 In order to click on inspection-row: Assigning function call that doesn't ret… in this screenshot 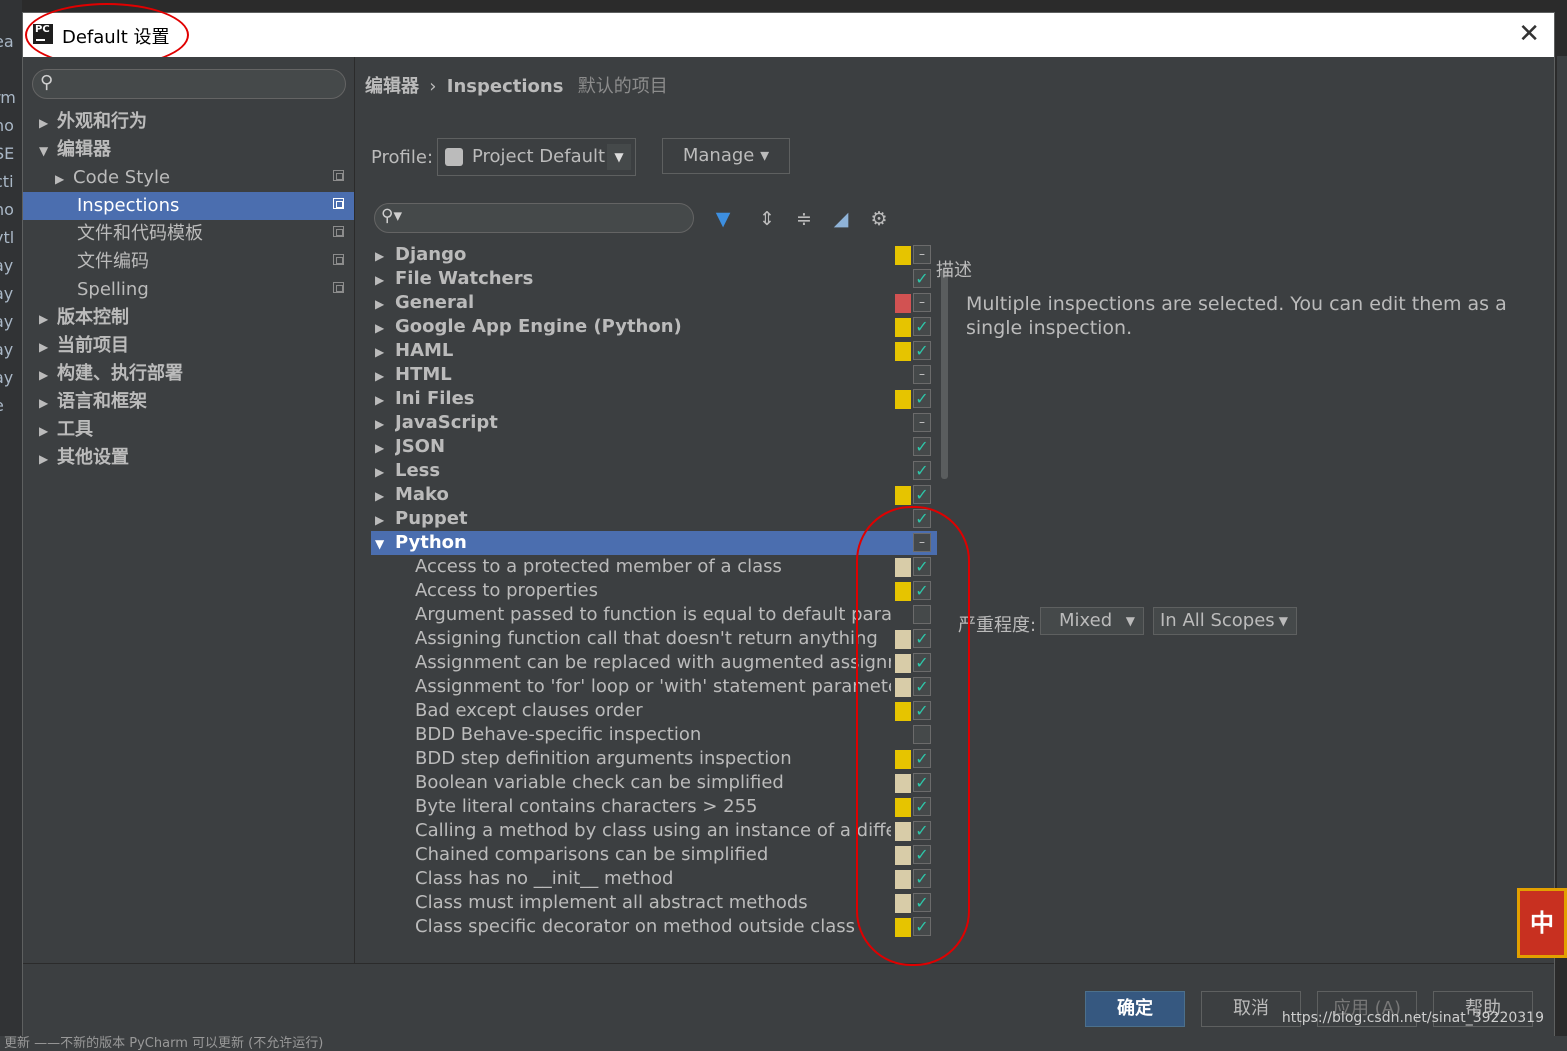, I will do `click(654, 639)`.